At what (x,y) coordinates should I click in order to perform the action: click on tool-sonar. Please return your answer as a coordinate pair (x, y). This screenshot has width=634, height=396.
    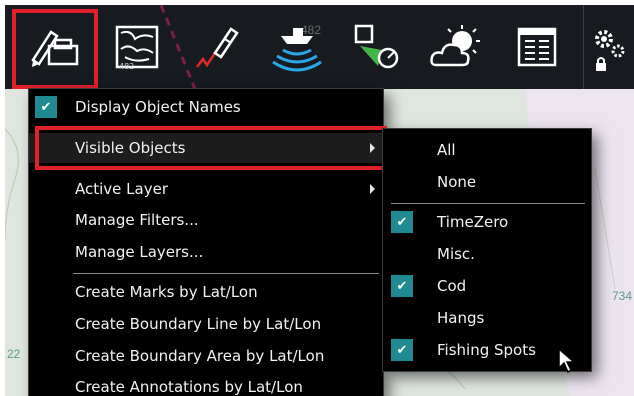
    Looking at the image, I should click on (297, 47).